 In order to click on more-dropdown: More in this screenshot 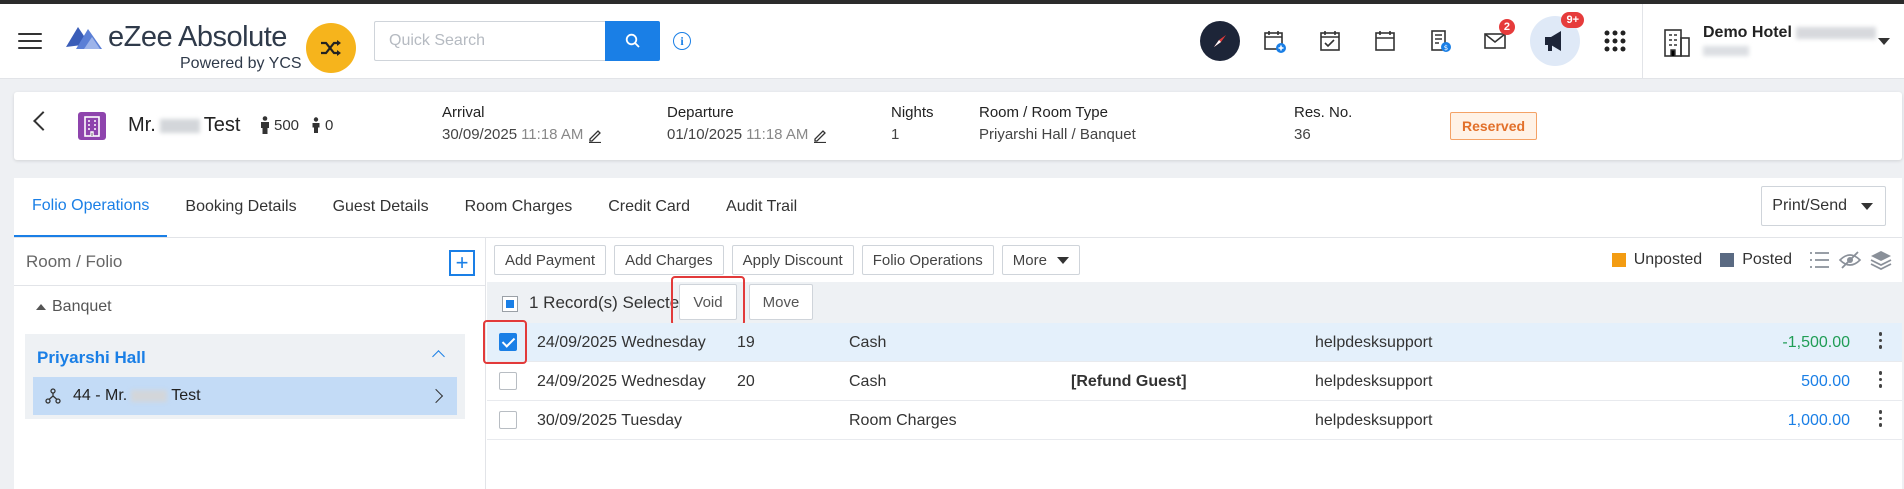, I will do `click(1040, 260)`.